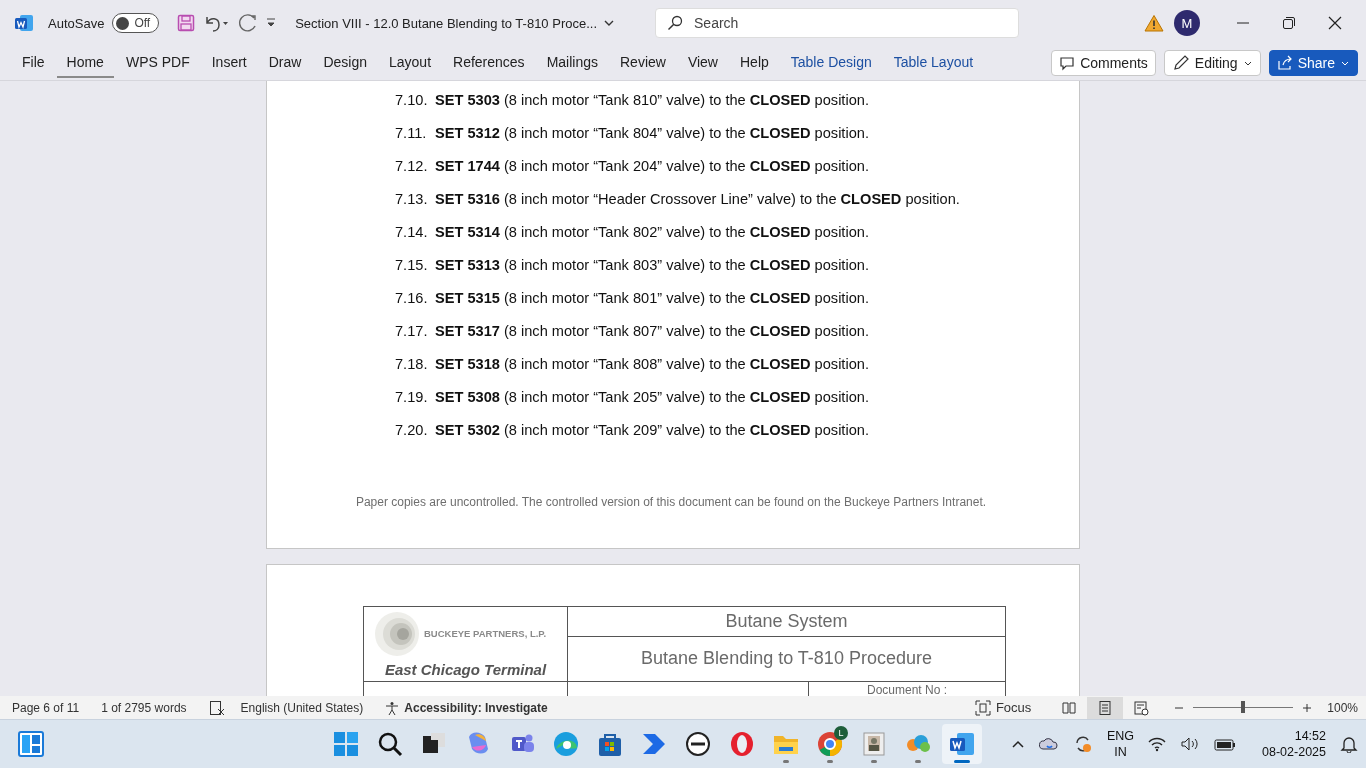 The image size is (1366, 768). Describe the element at coordinates (411, 133) in the screenshot. I see `step-number: 7.11.` at that location.